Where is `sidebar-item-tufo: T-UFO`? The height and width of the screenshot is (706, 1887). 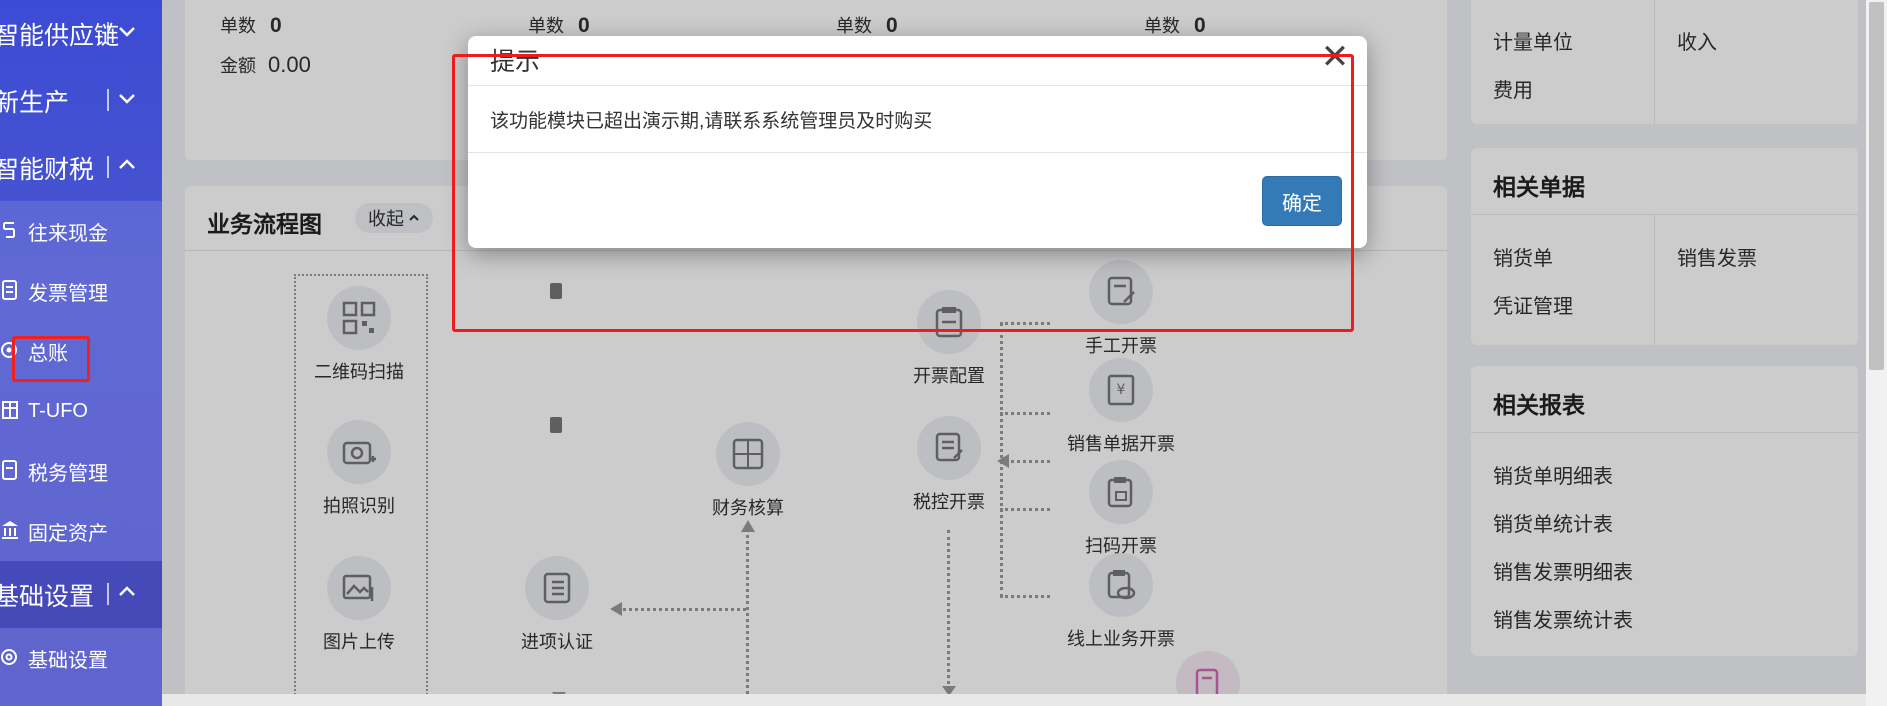
sidebar-item-tufo: T-UFO is located at coordinates (81, 411).